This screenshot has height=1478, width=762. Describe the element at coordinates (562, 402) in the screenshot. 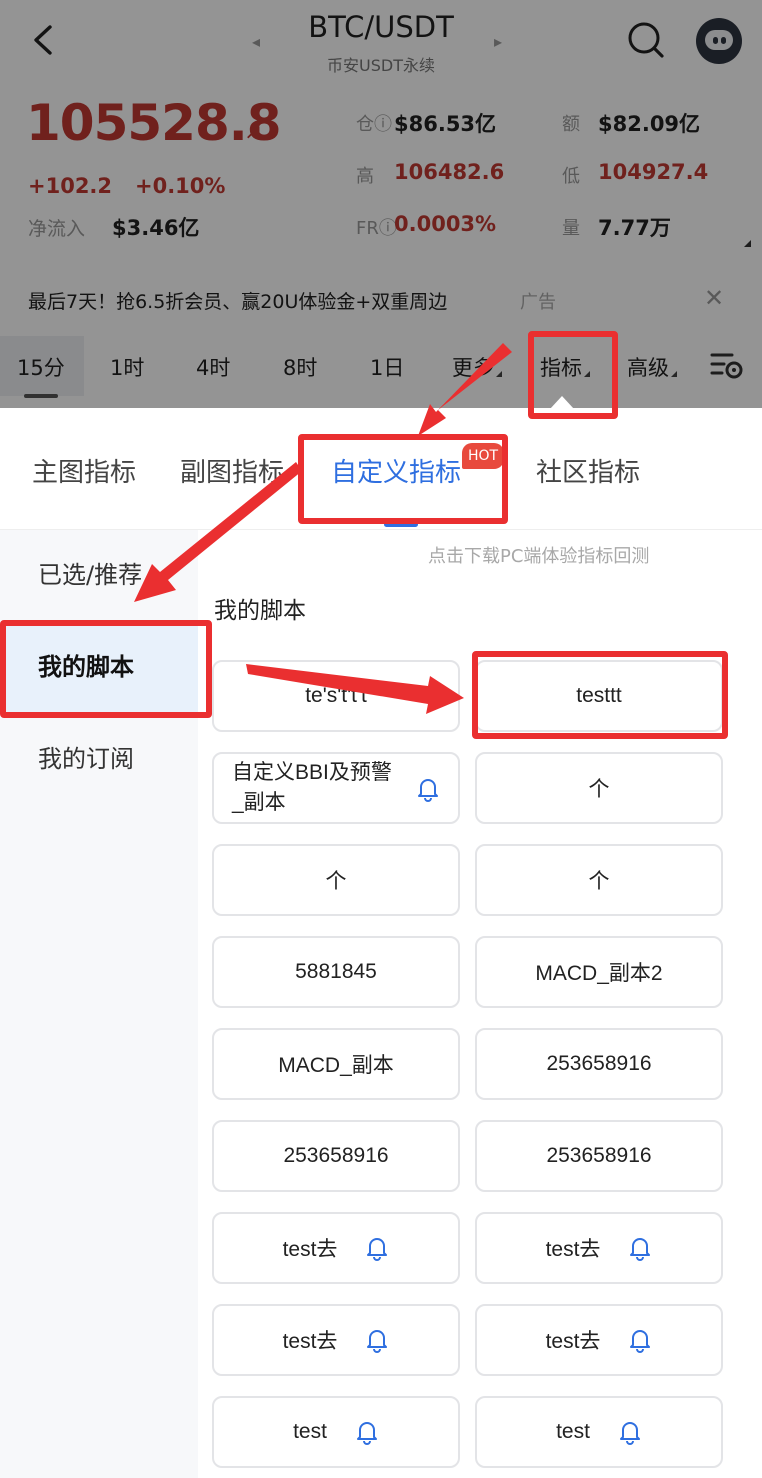

I see `popover-pointer` at that location.